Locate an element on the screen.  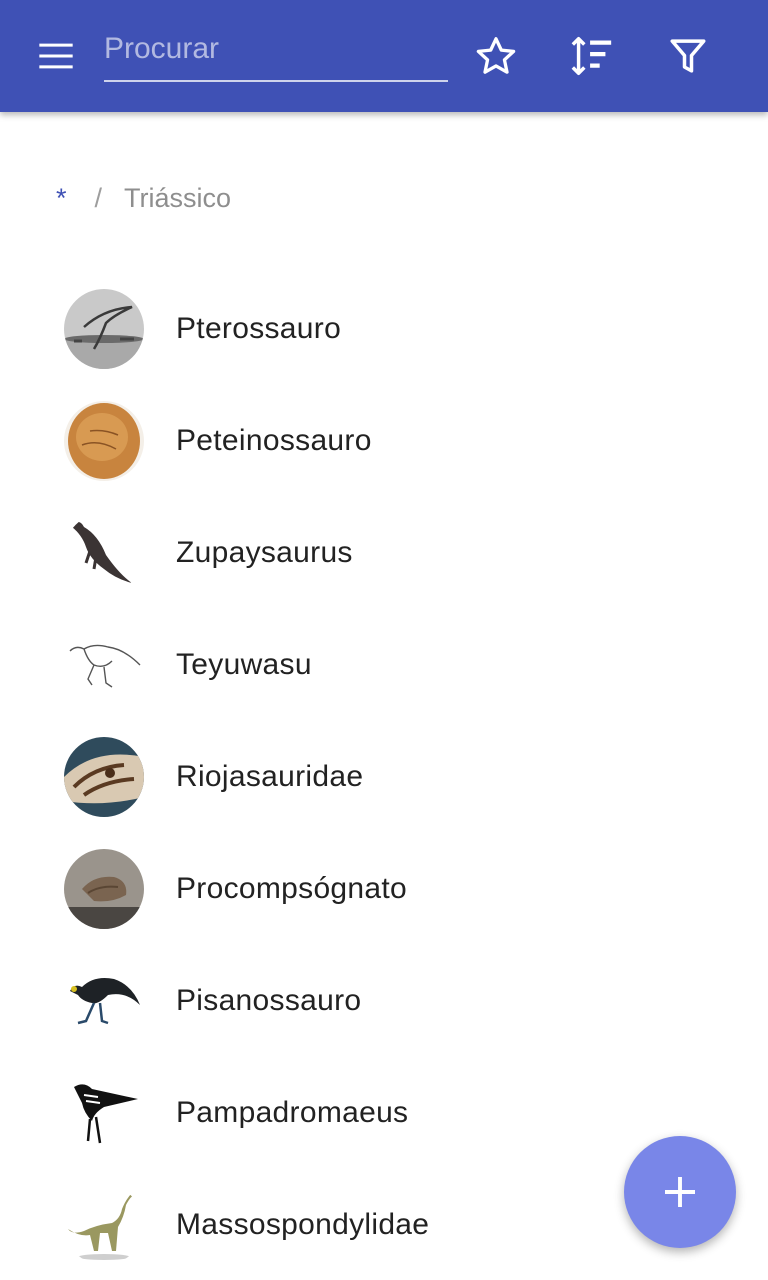
search-input is located at coordinates (276, 49).